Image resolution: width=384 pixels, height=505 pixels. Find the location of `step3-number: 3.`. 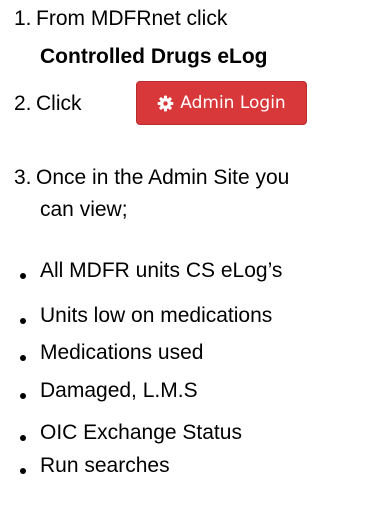

step3-number: 3. is located at coordinates (23, 177).